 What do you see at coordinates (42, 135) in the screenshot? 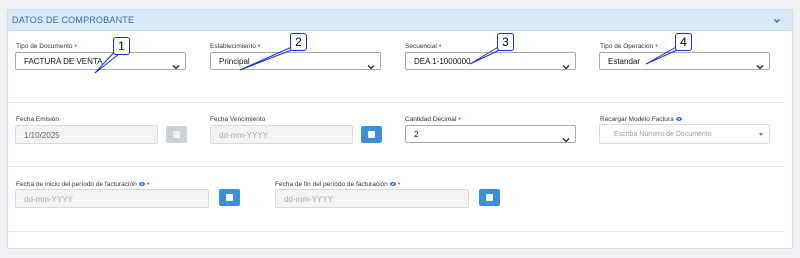
I see `fecha-emision-value: 1/10/2025` at bounding box center [42, 135].